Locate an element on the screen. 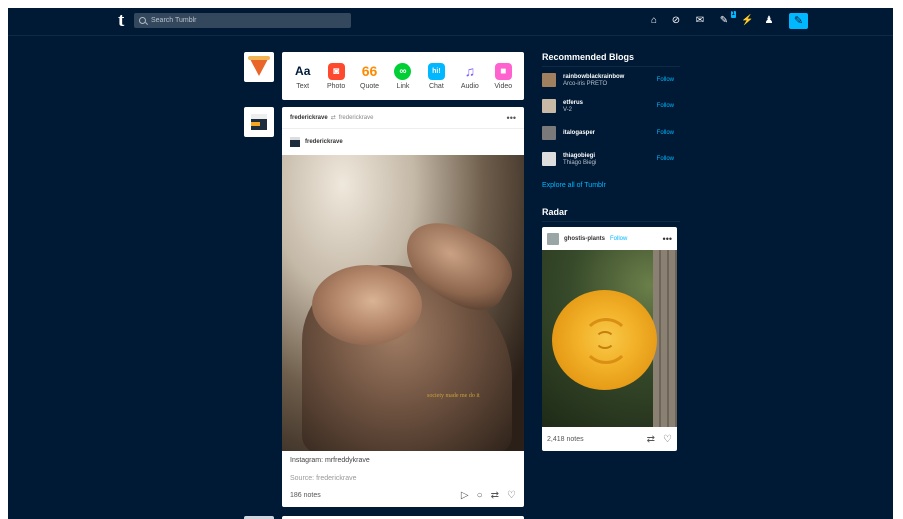 Image resolution: width=903 pixels, height=519 pixels. radar-post-header: ghostis-plants Follow ••• is located at coordinates (609, 238).